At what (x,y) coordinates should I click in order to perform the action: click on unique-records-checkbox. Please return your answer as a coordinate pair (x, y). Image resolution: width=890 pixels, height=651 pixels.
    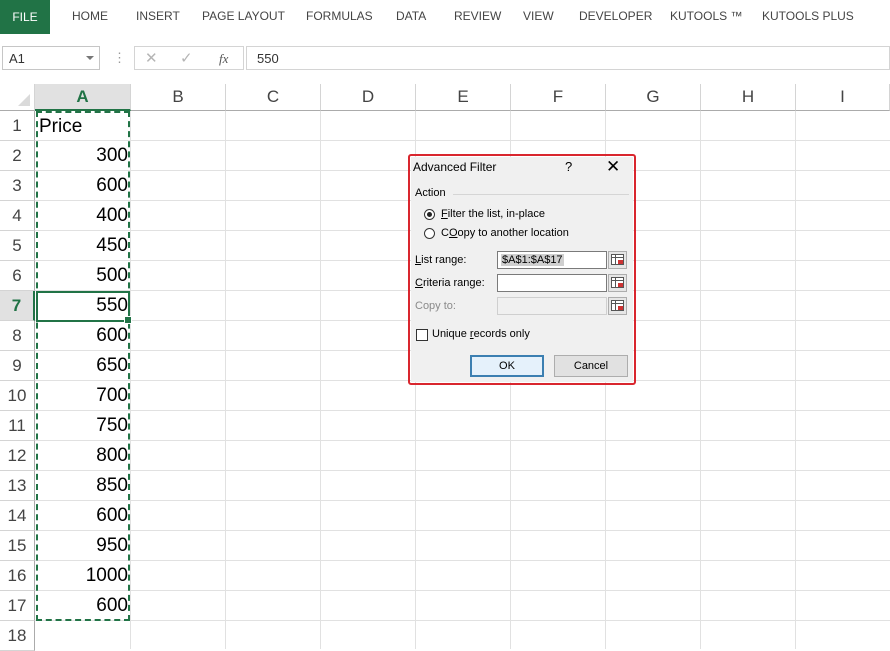
    Looking at the image, I should click on (422, 335).